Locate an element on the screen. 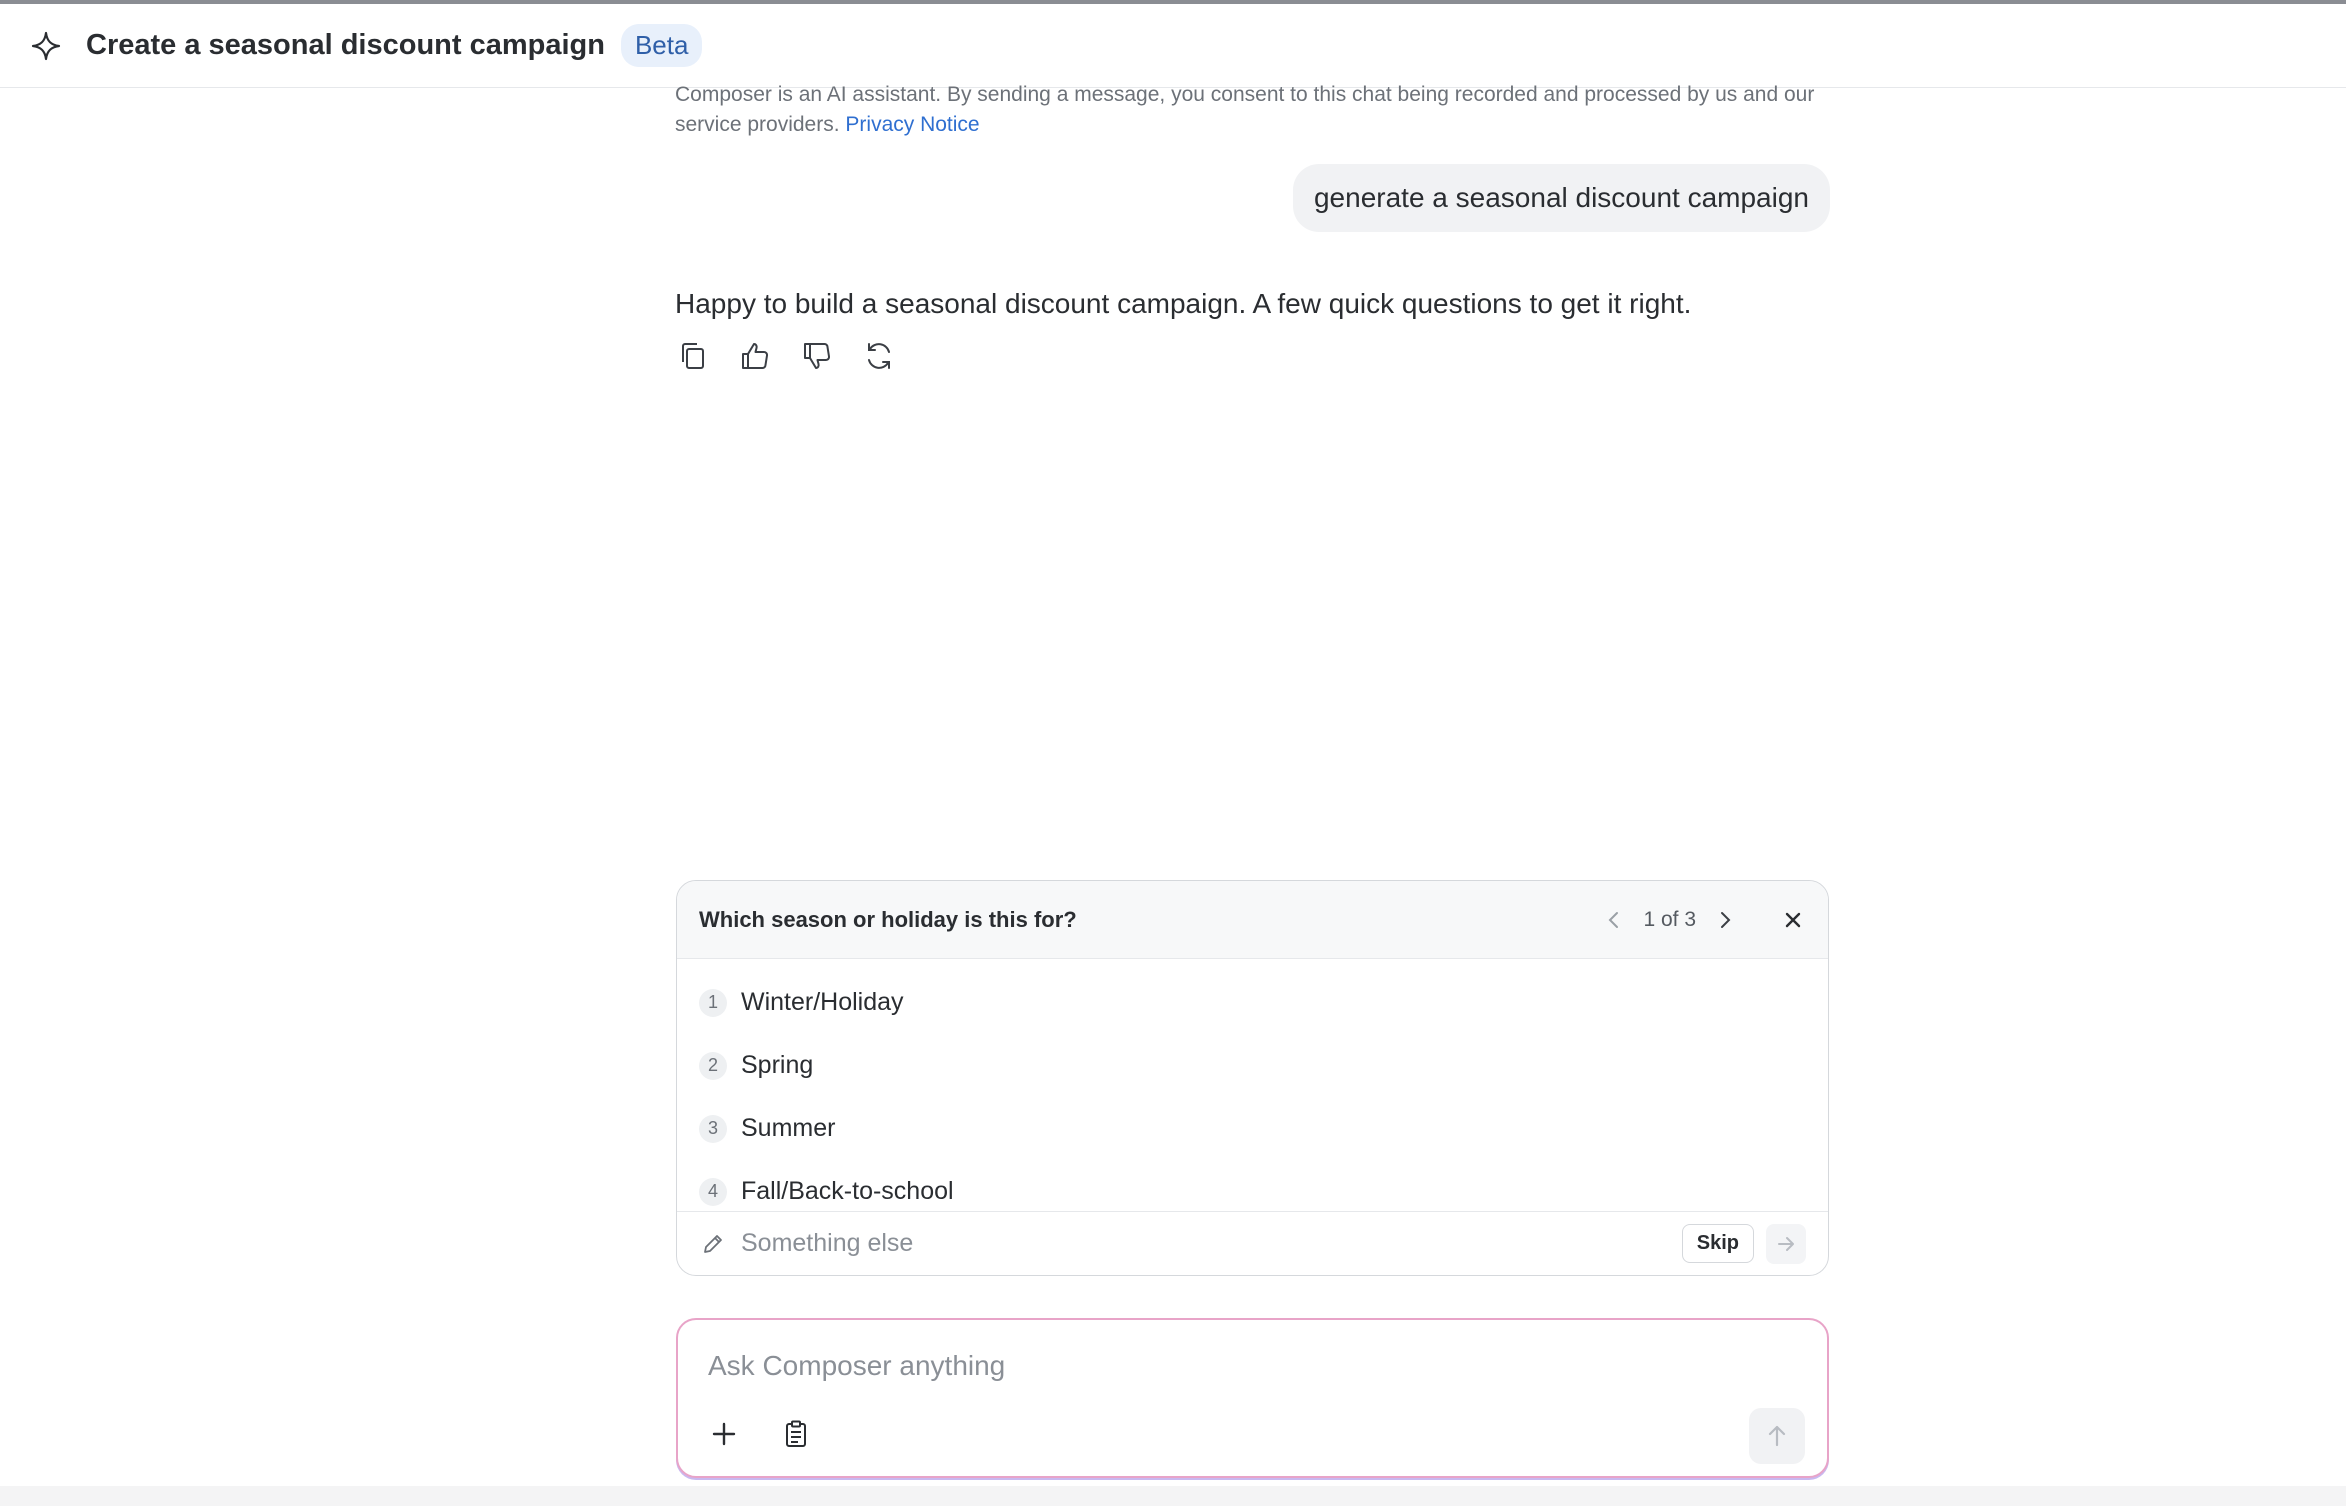 The image size is (2346, 1506). arrow-up-icon is located at coordinates (1777, 1436).